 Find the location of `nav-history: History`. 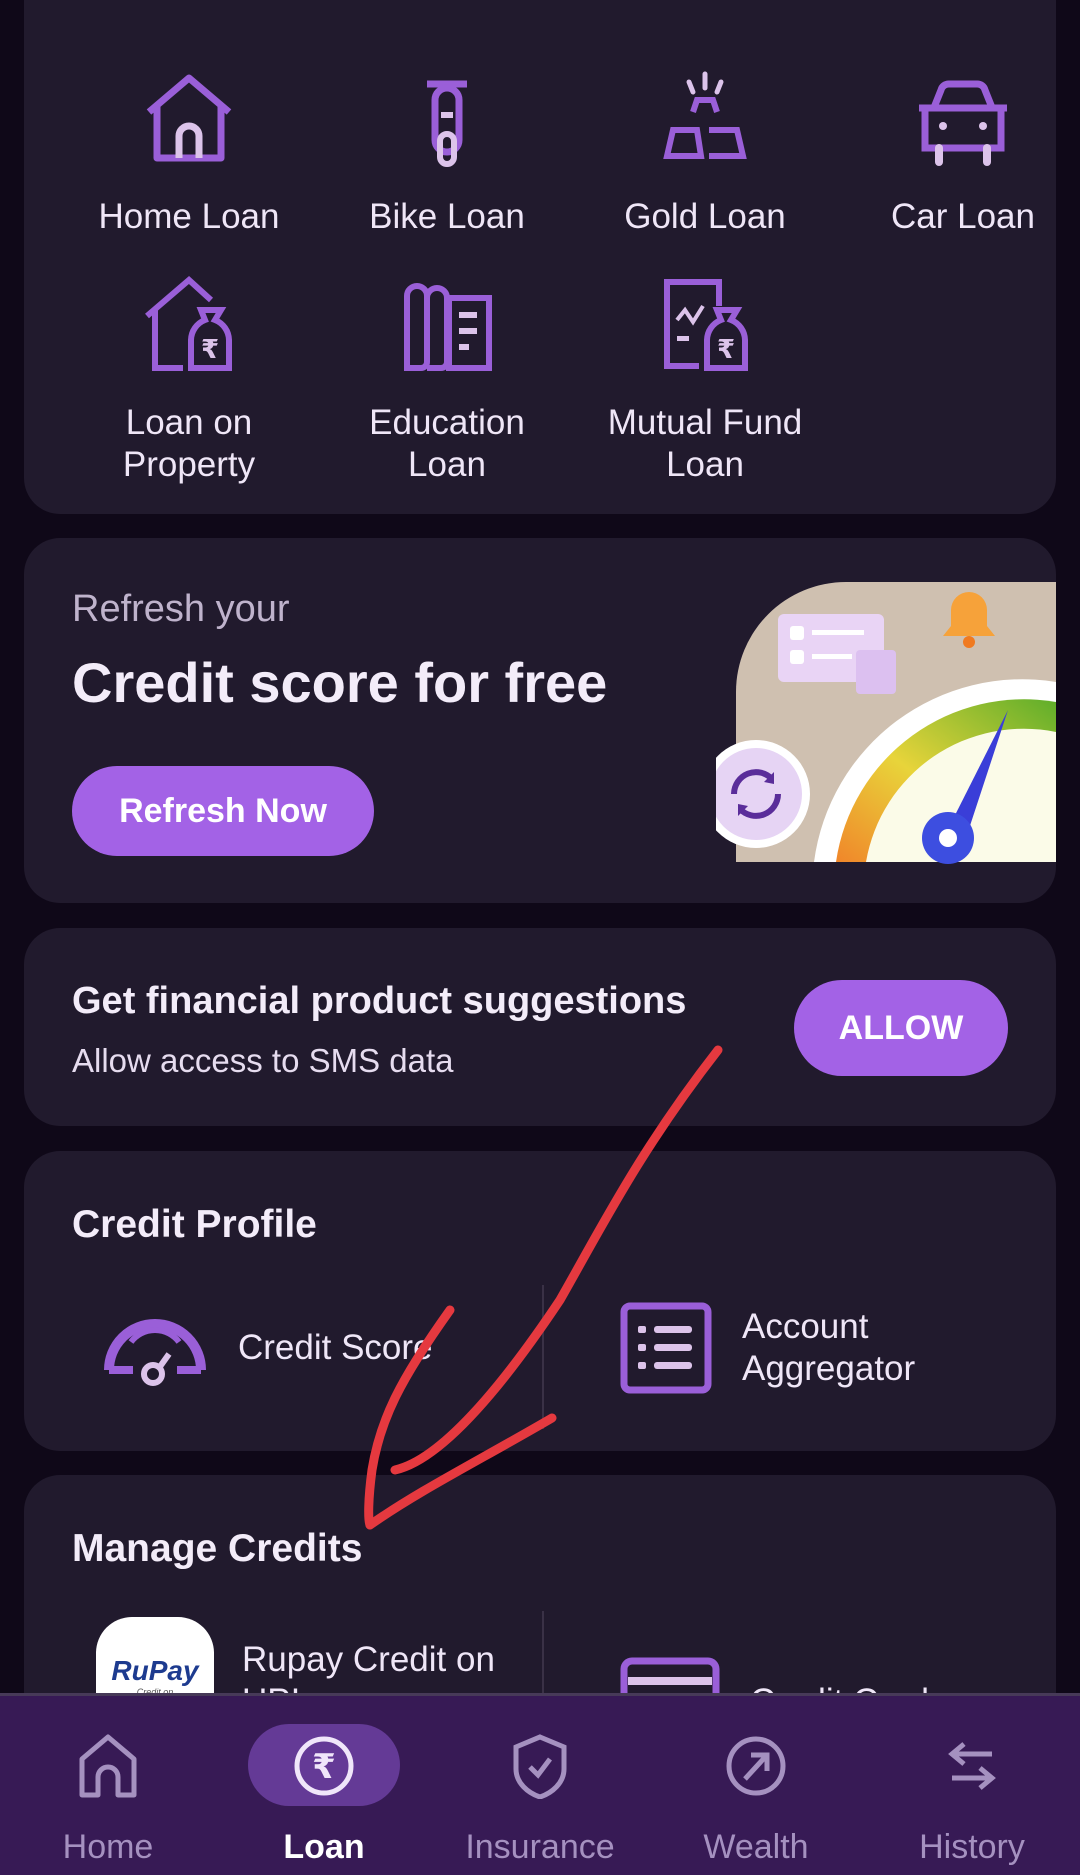

nav-history: History is located at coordinates (972, 1785).